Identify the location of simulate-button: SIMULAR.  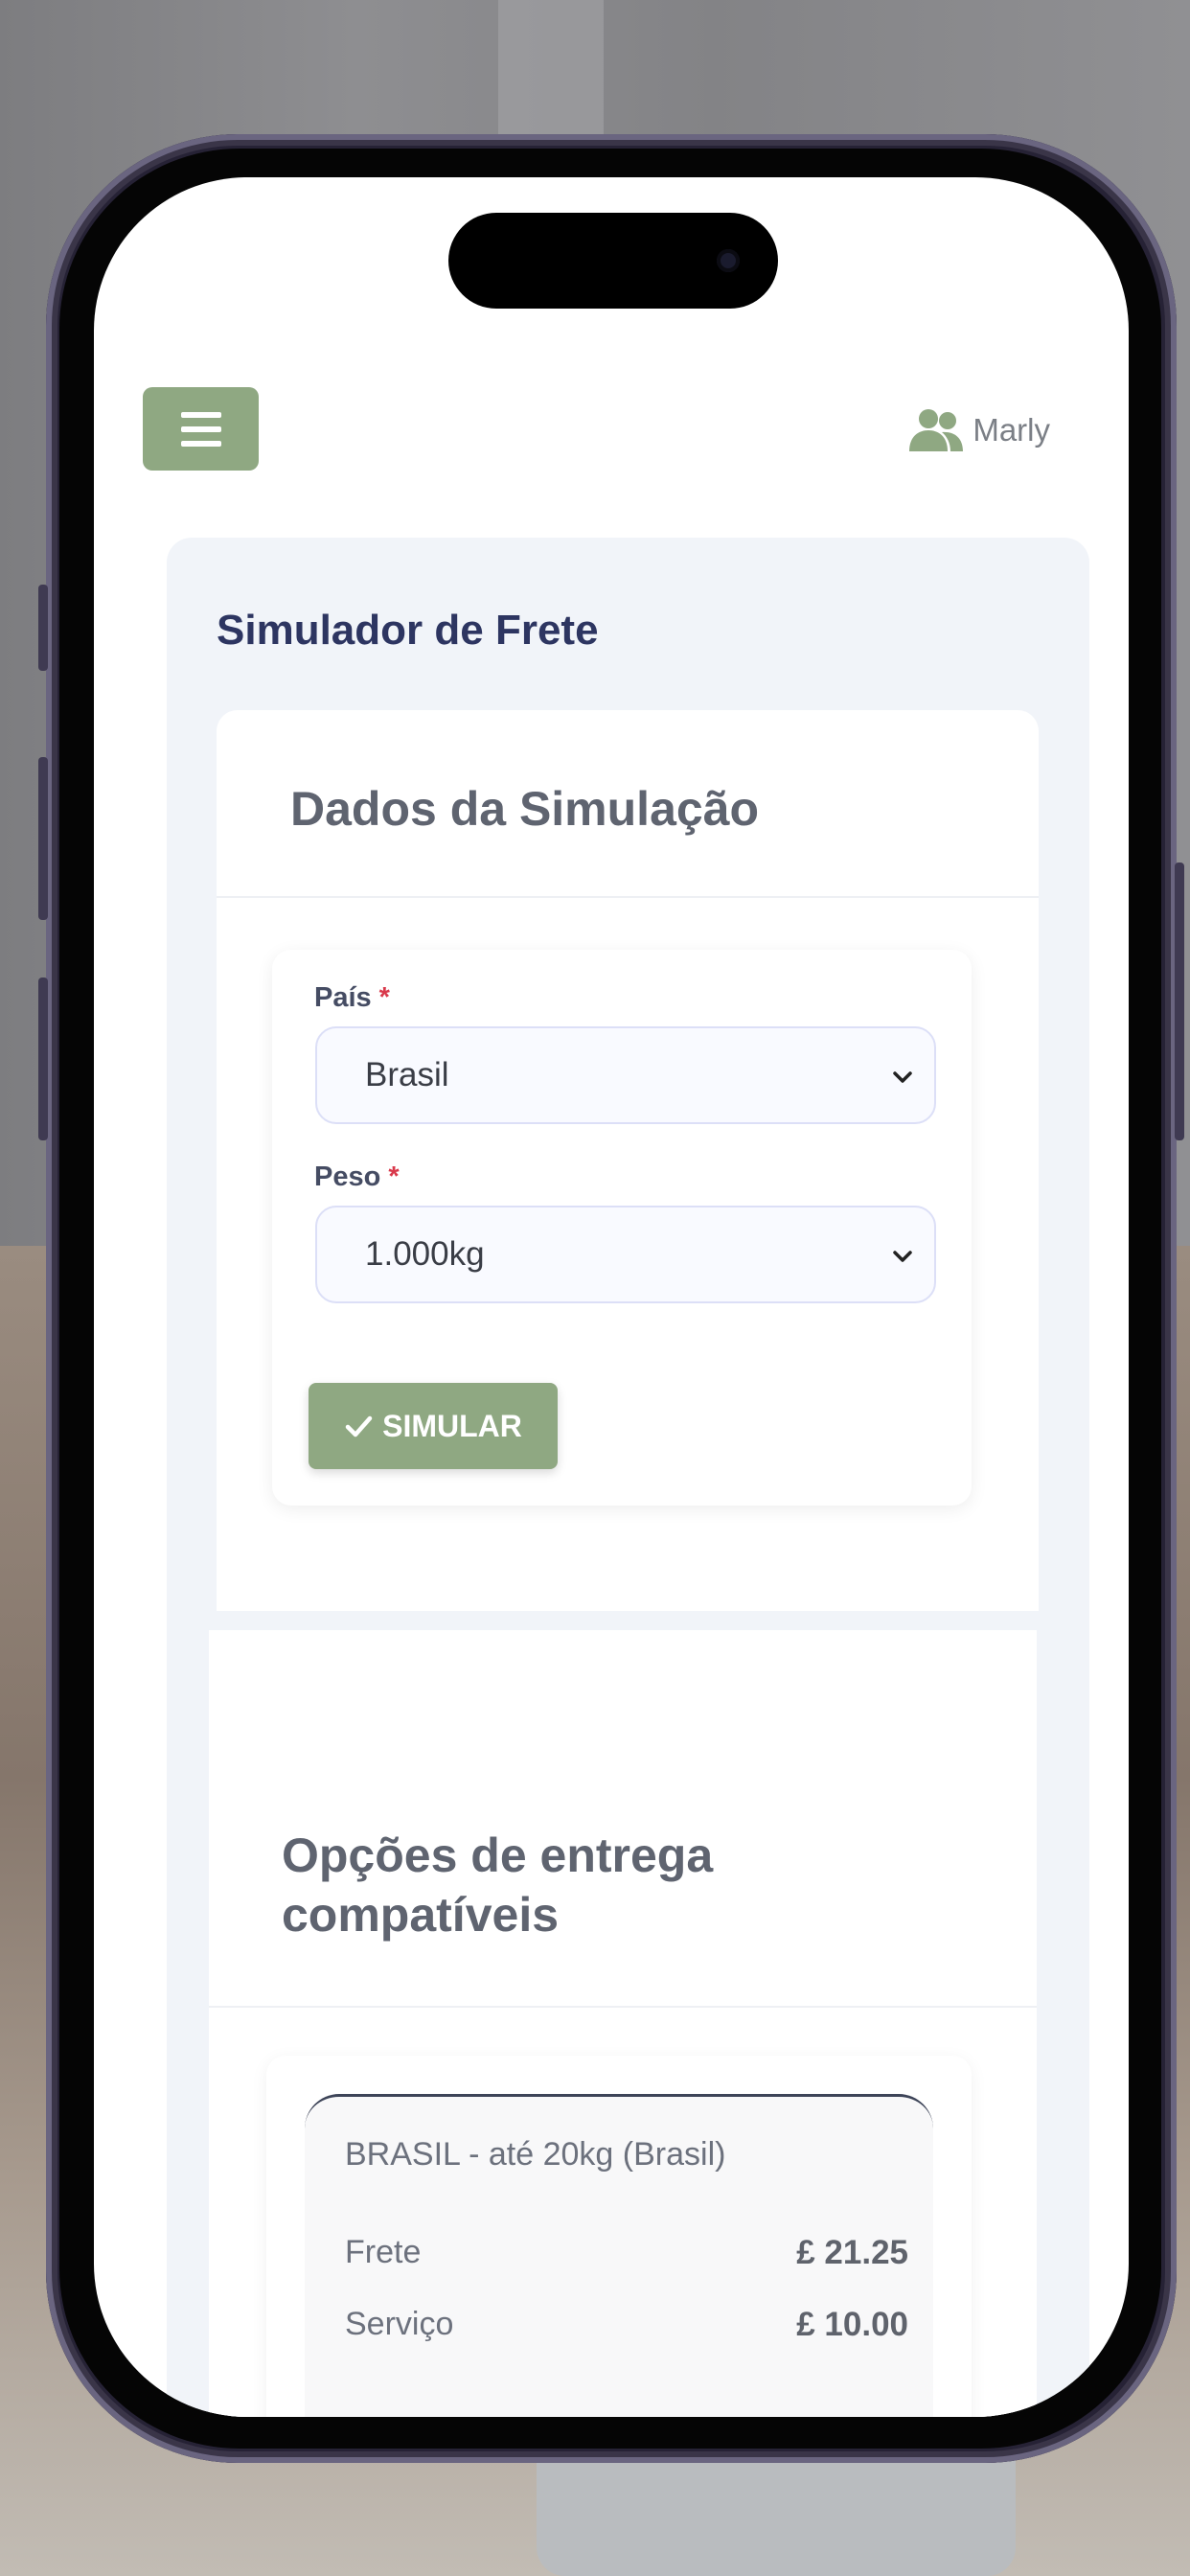
(434, 1426).